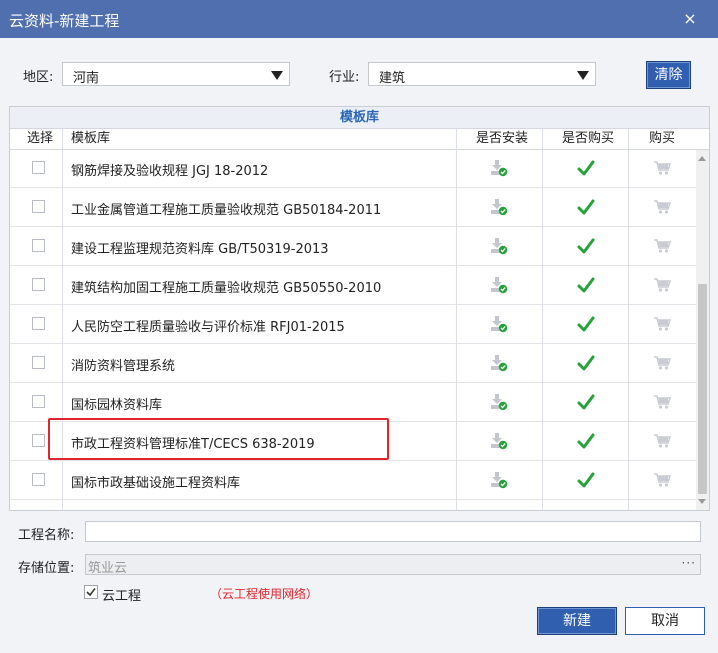  I want to click on scroll-down-icon, so click(702, 501).